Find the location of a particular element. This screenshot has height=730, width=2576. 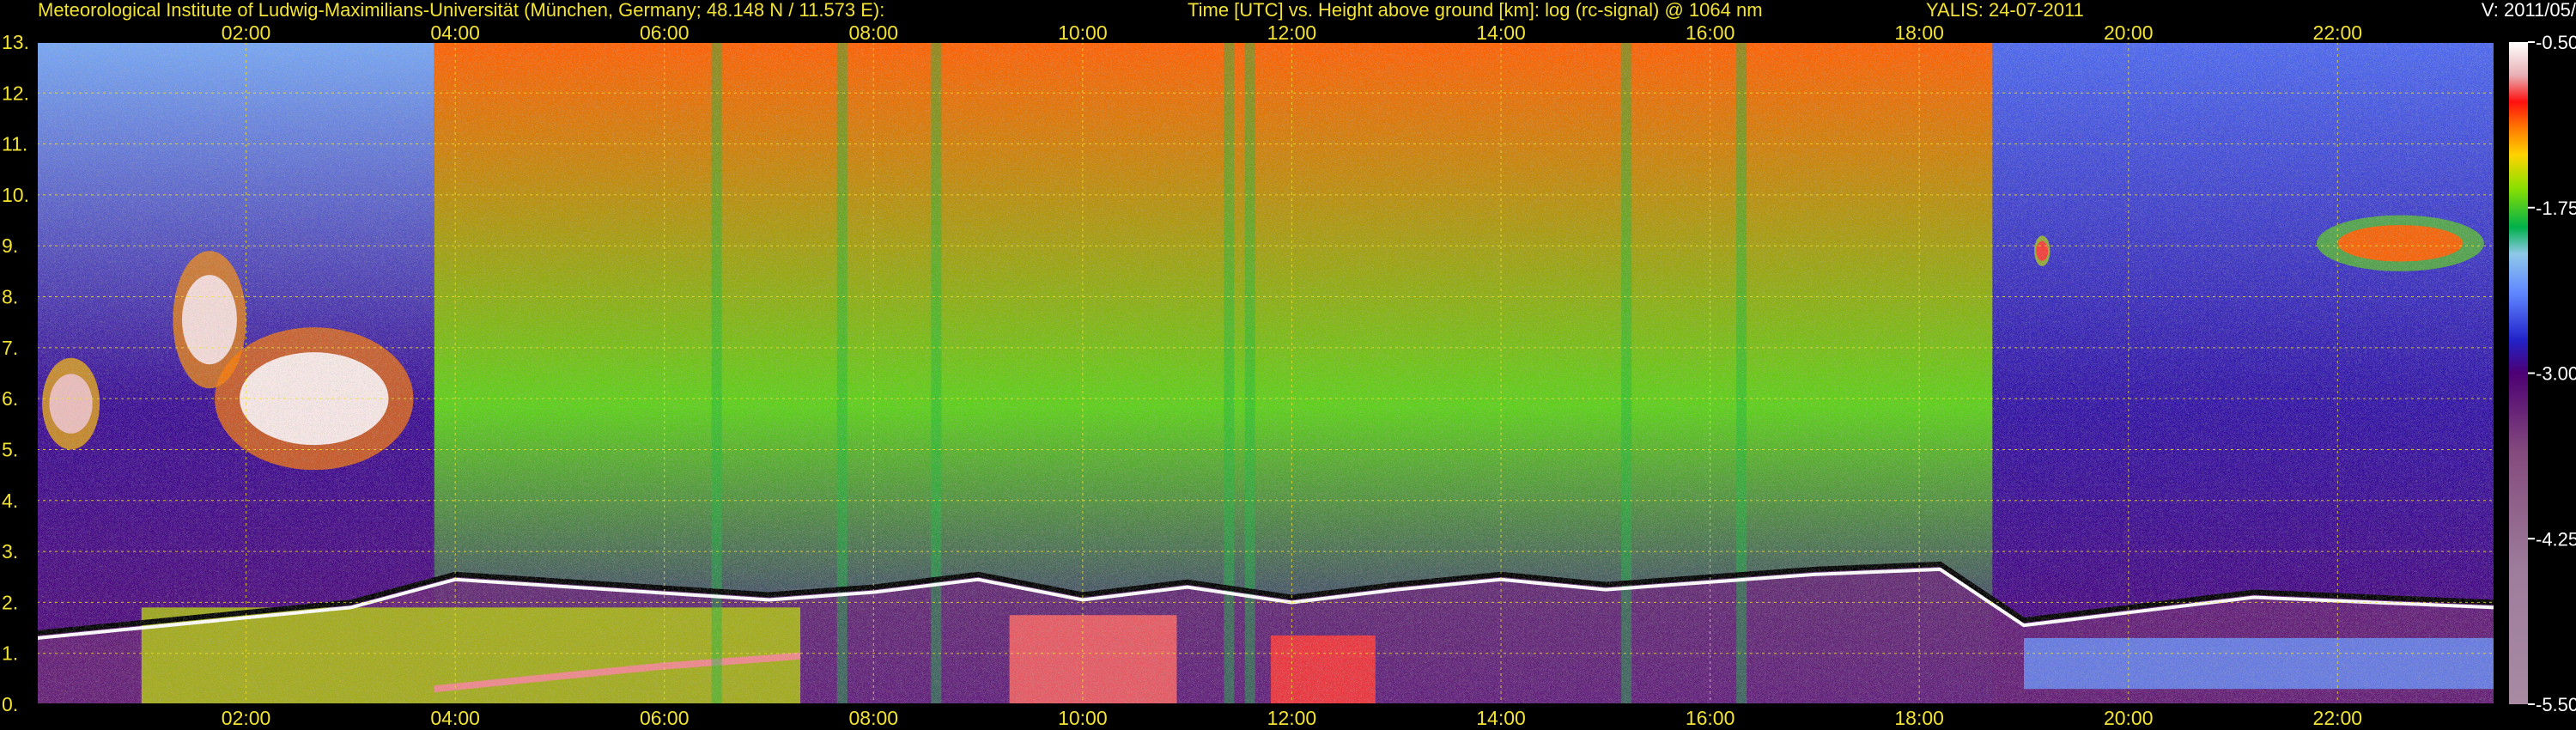

x-tick-label-bottom: 12:00 is located at coordinates (1292, 718).